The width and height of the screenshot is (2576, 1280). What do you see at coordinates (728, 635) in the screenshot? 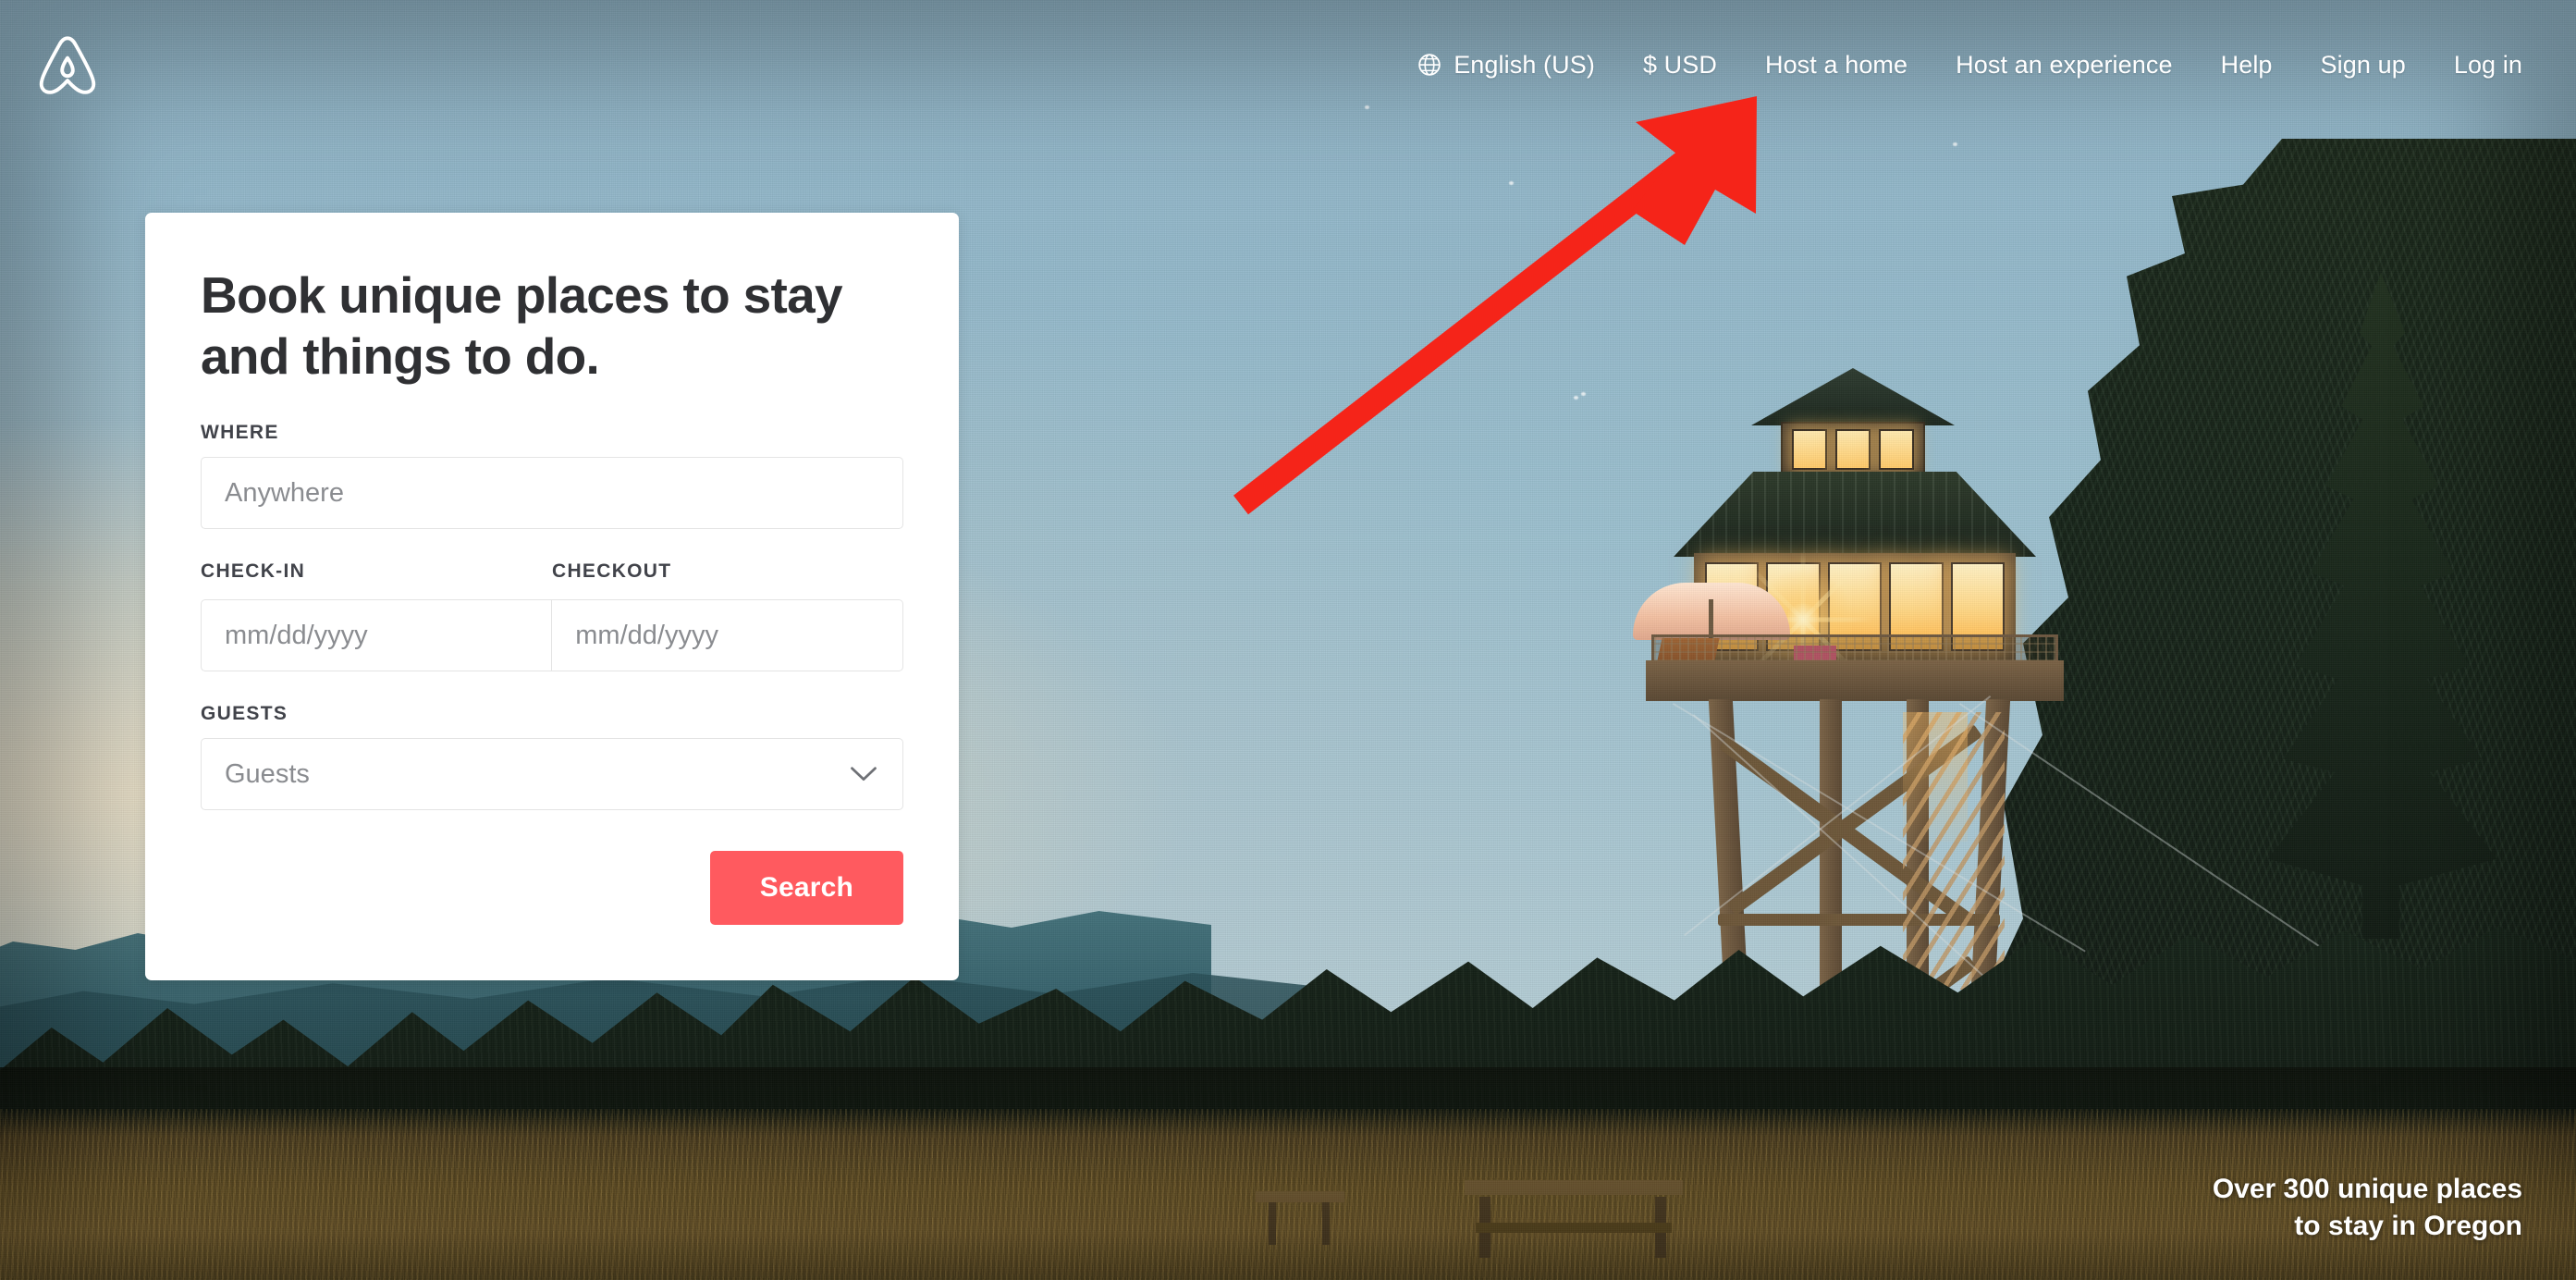
I see `checkout-input` at bounding box center [728, 635].